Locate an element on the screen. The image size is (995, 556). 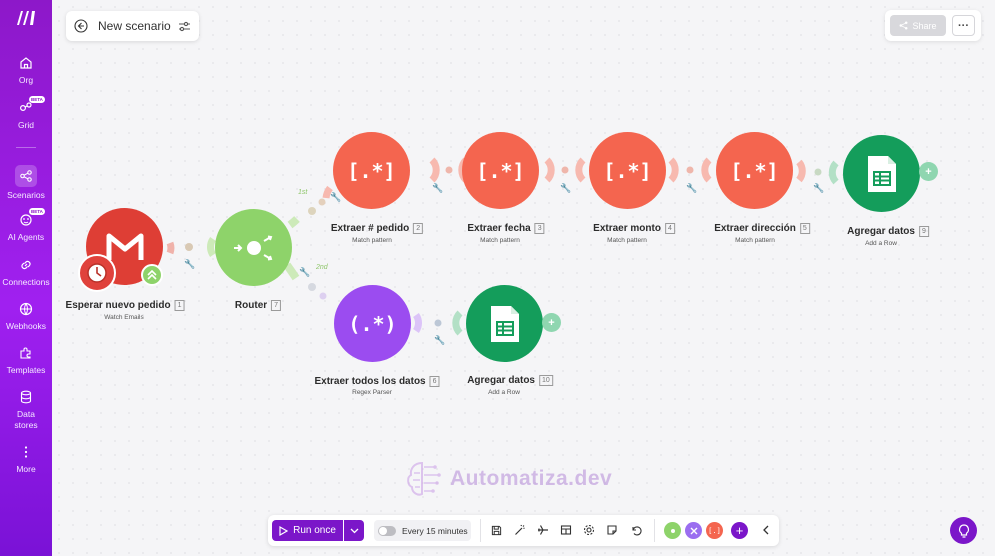
module-number: 3 is located at coordinates (539, 228).